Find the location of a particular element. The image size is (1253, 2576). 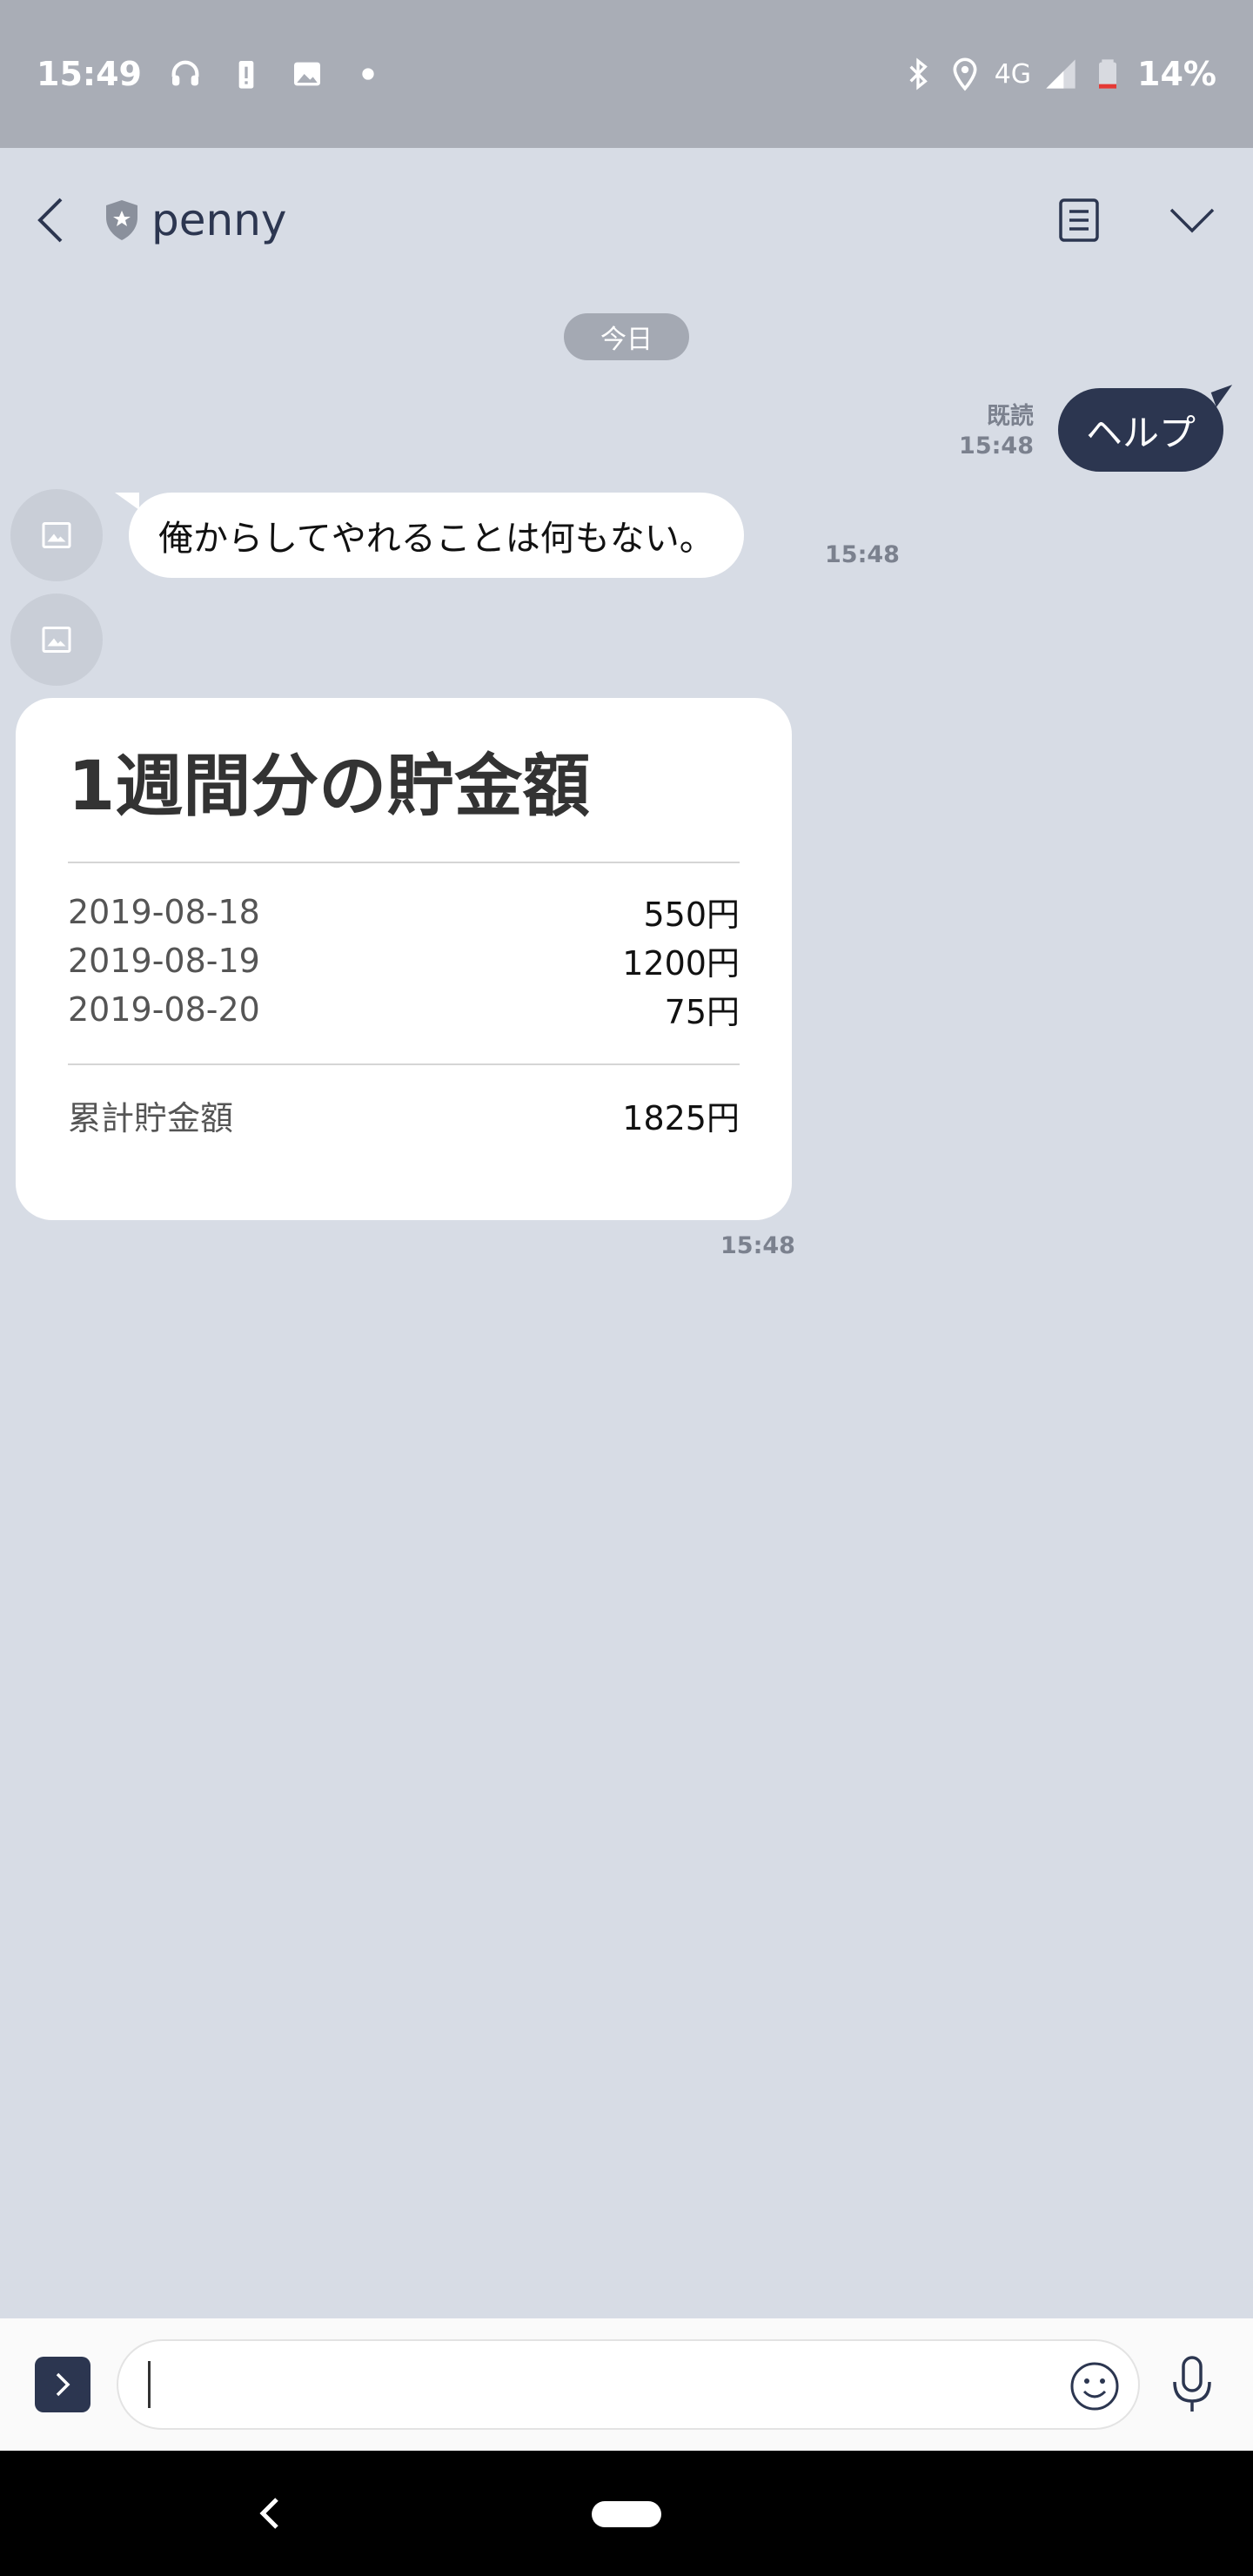

chevron-right-icon is located at coordinates (63, 2384).